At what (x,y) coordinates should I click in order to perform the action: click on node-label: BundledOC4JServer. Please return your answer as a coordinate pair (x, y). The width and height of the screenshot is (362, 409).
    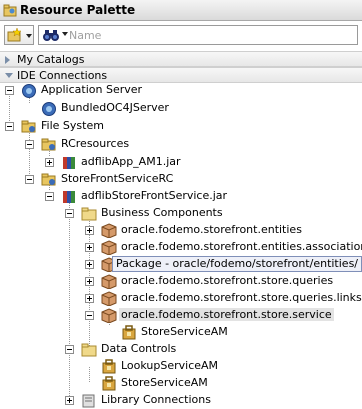
    Looking at the image, I should click on (115, 107).